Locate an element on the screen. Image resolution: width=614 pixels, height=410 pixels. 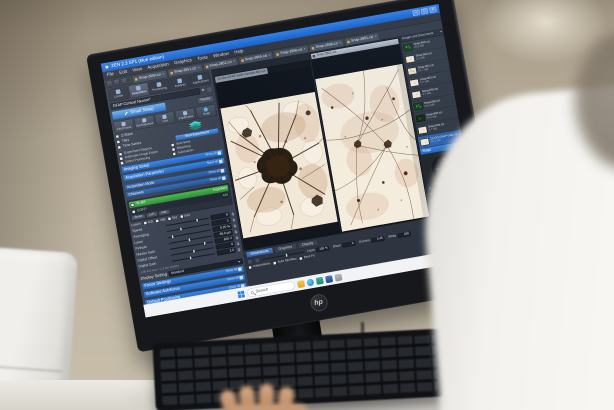
minimize-button: – is located at coordinates (416, 12).